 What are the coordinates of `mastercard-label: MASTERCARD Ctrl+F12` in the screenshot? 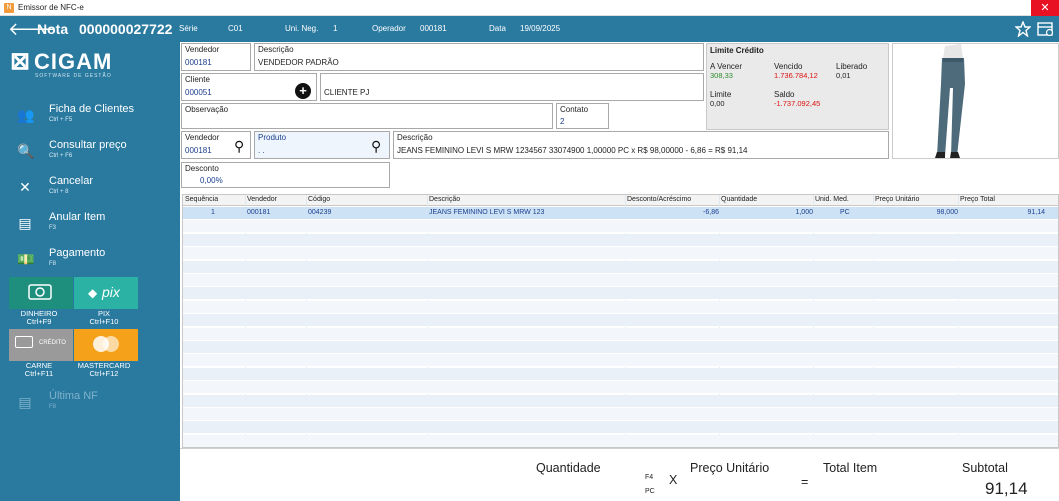 It's located at (104, 370).